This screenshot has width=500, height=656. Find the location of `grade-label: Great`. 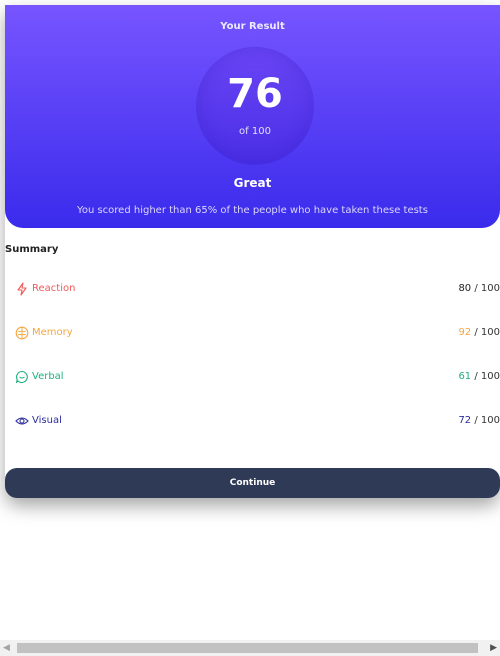

grade-label: Great is located at coordinates (252, 183).